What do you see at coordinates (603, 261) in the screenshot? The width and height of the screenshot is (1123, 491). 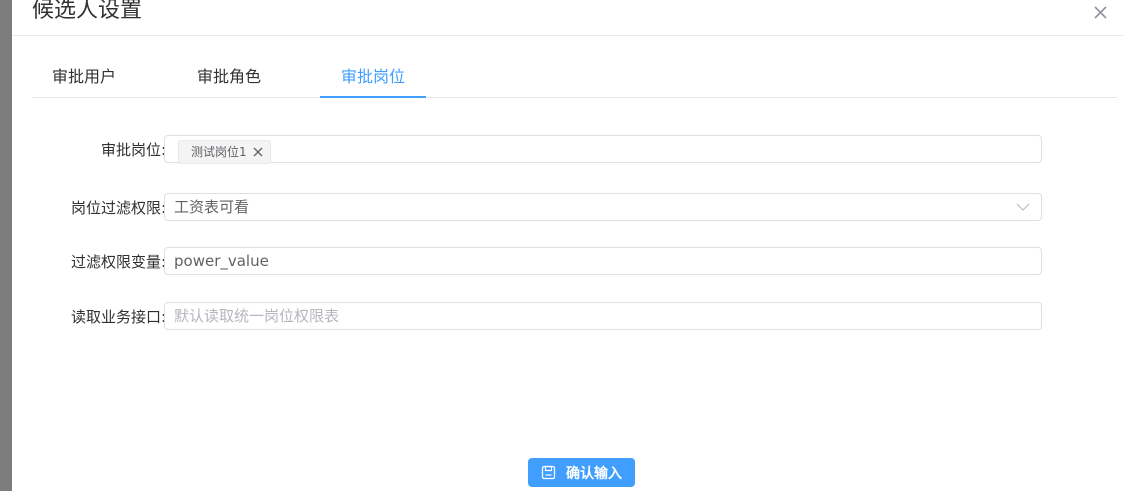 I see `filter-permission-variable-input: power_value` at bounding box center [603, 261].